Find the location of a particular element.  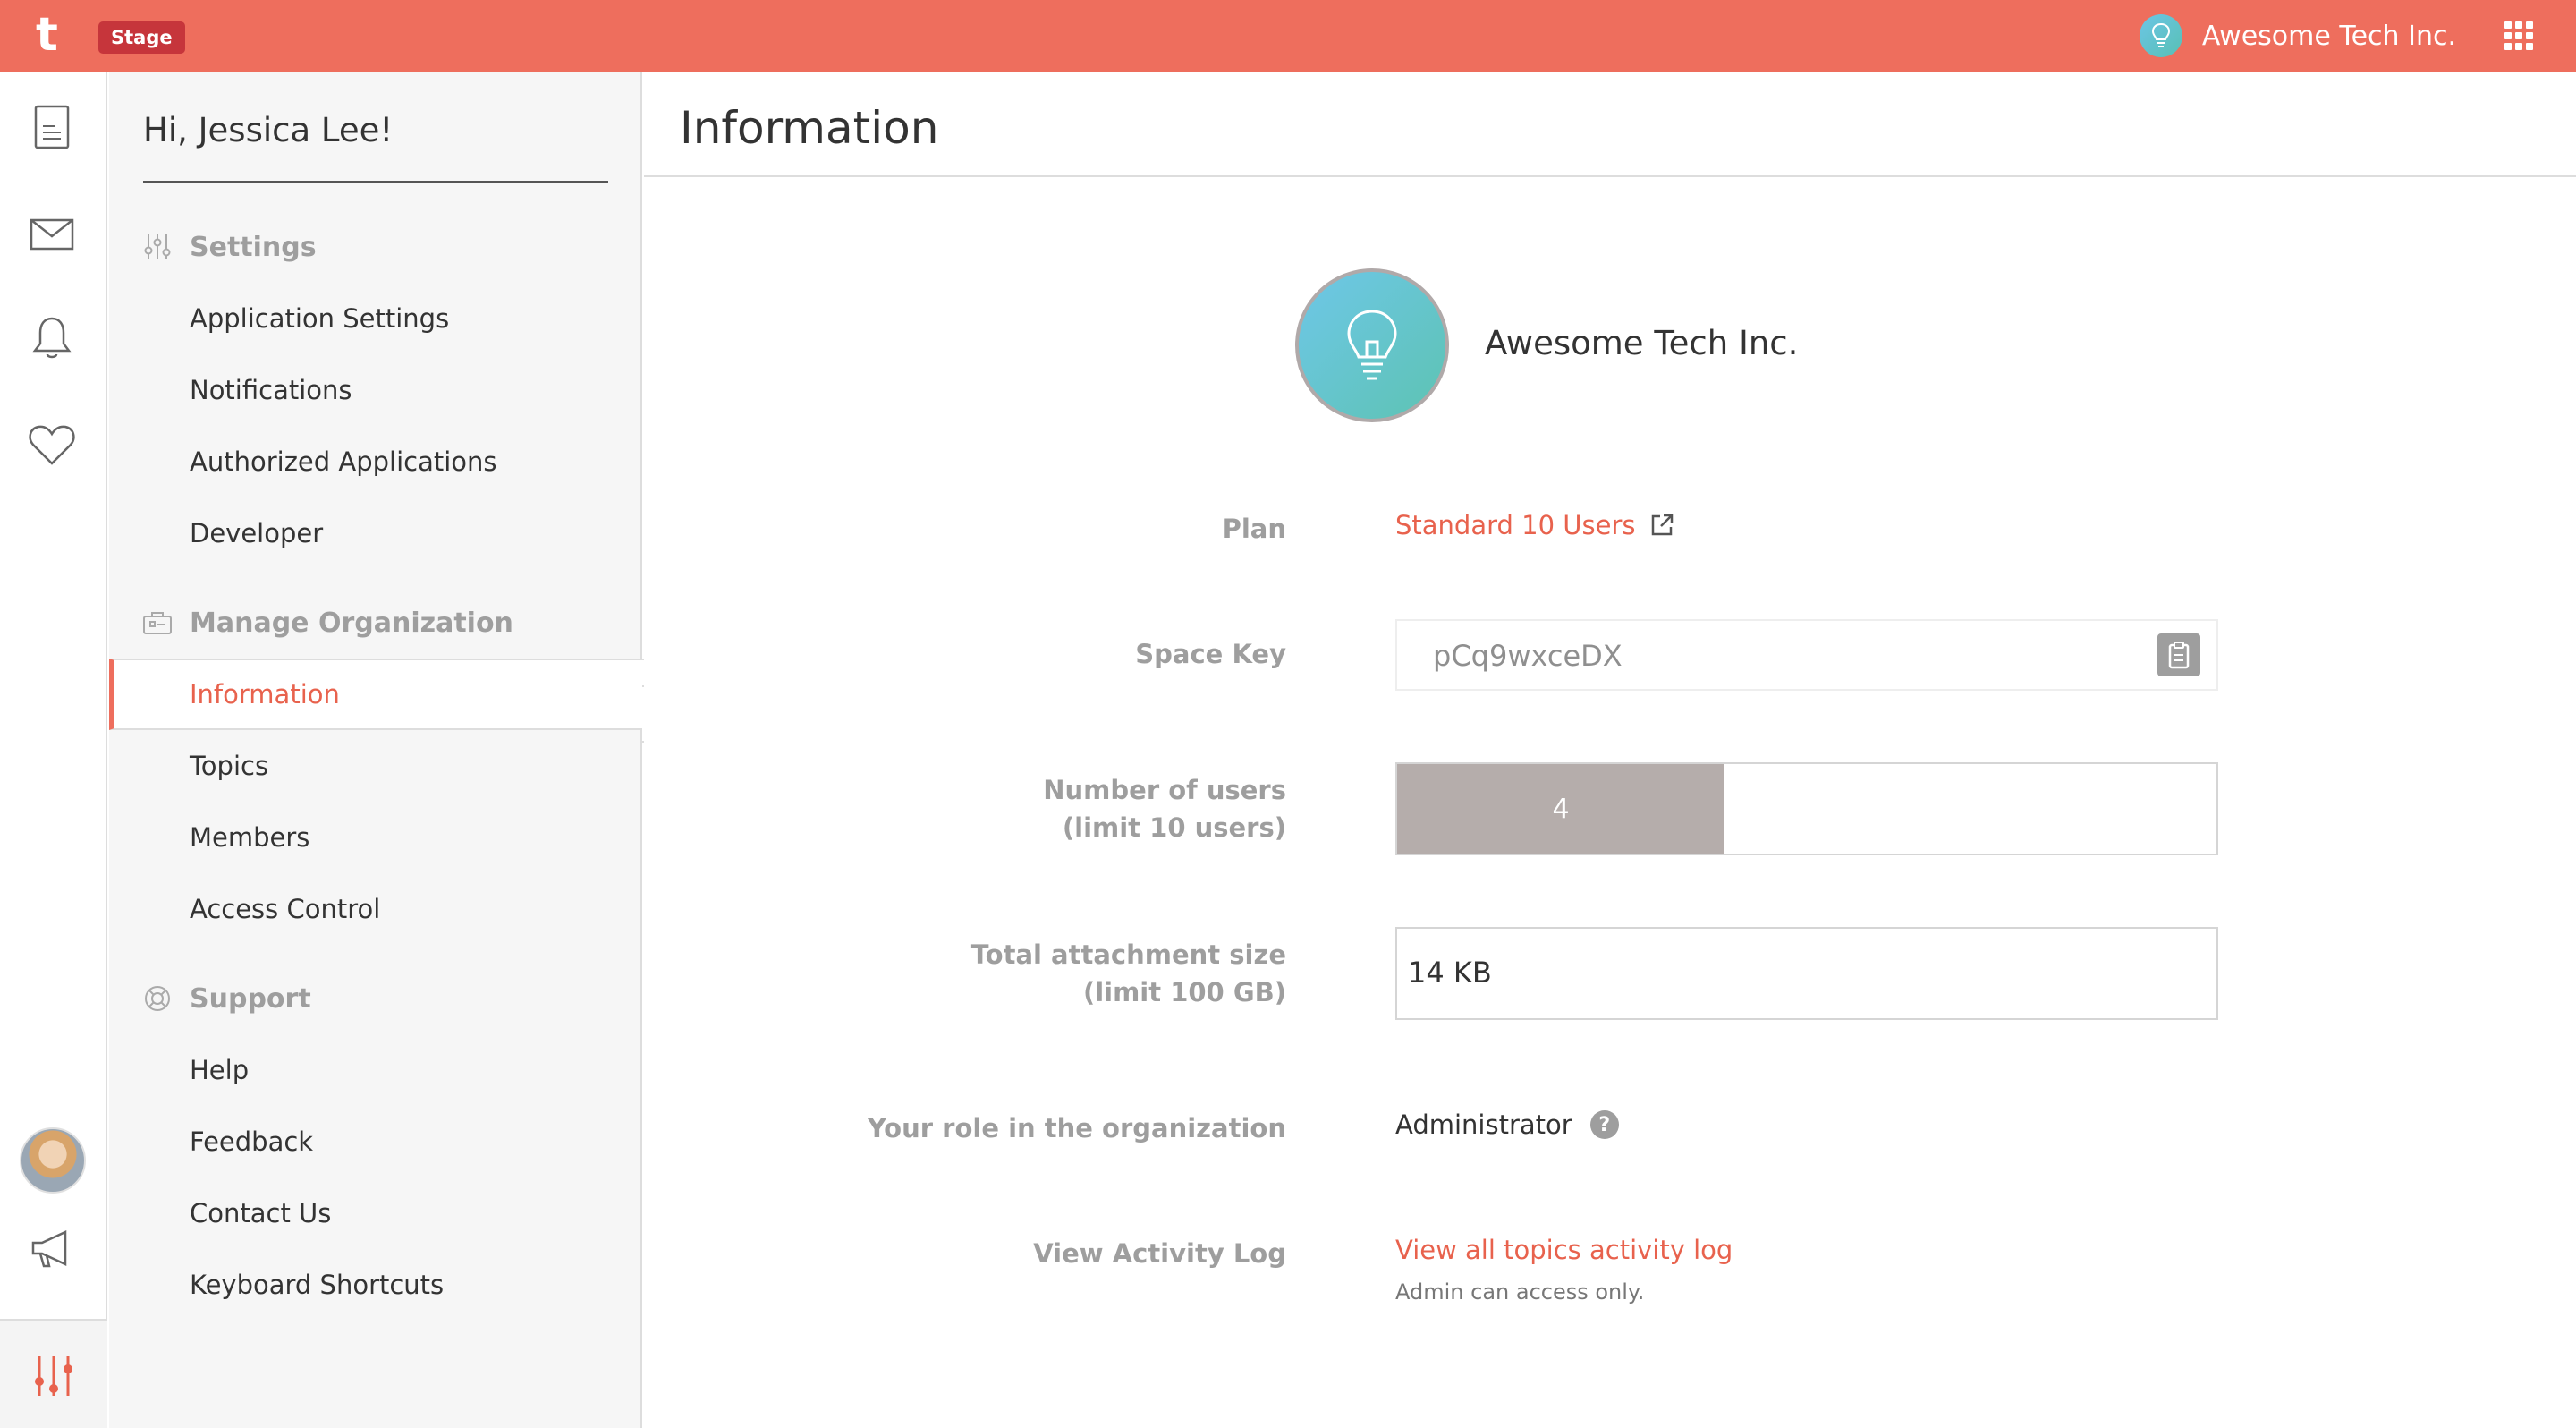

section-support: Support is located at coordinates (226, 998).